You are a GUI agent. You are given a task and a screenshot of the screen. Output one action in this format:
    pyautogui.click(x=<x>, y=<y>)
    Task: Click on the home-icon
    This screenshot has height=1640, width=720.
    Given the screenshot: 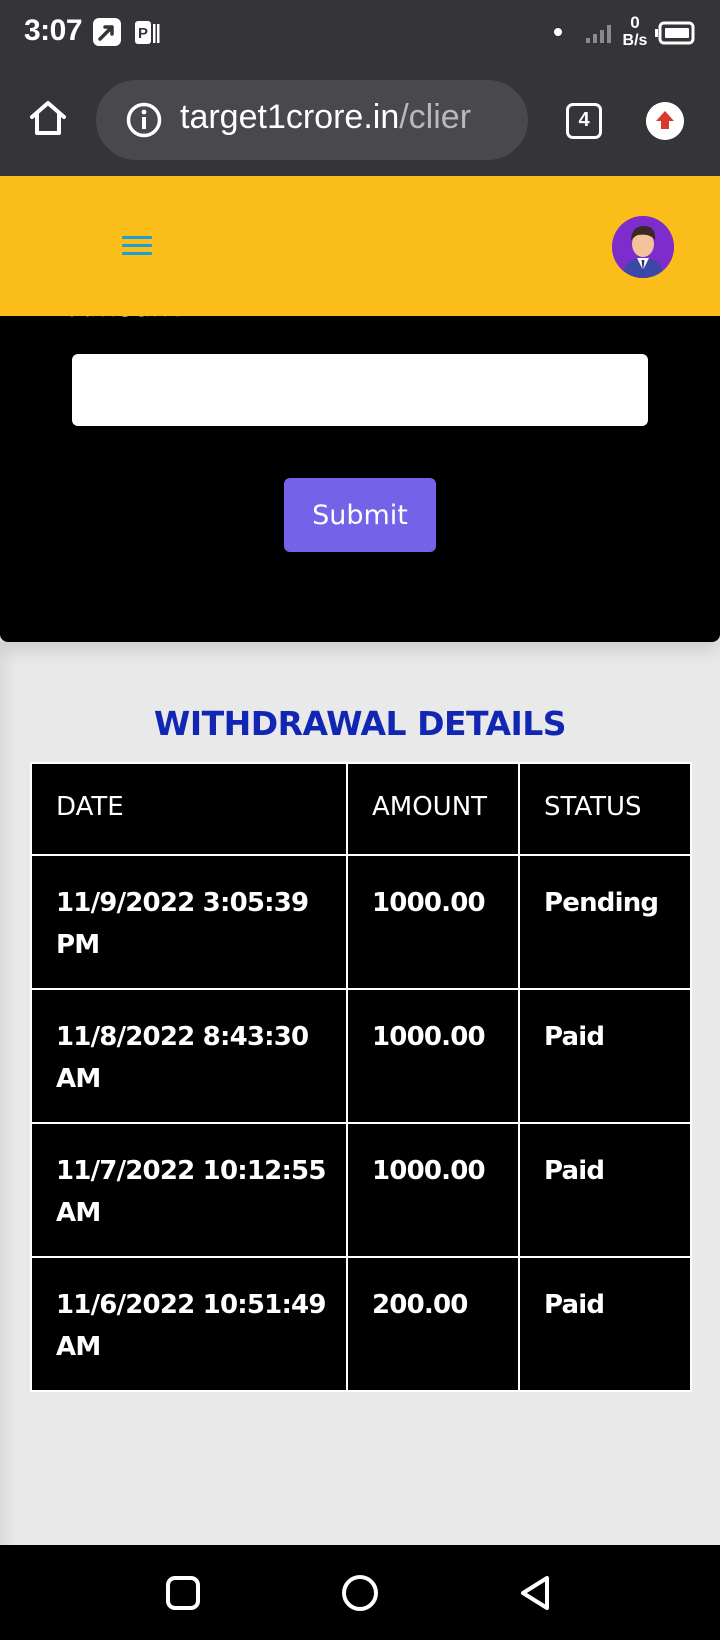 What is the action you would take?
    pyautogui.click(x=48, y=118)
    